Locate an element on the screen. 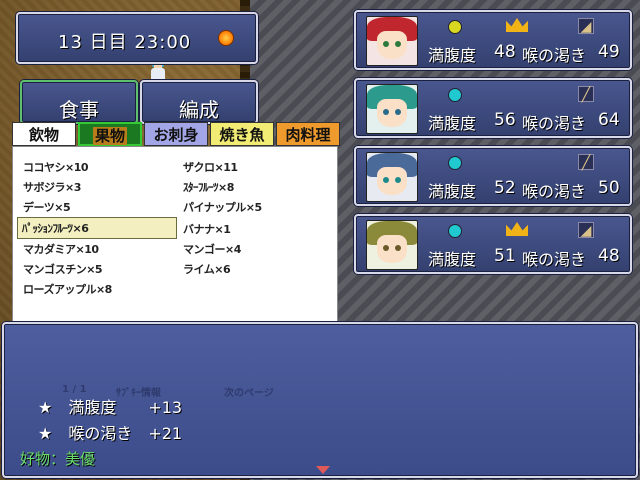  list-item: マンゴスチン×5 is located at coordinates (63, 269).